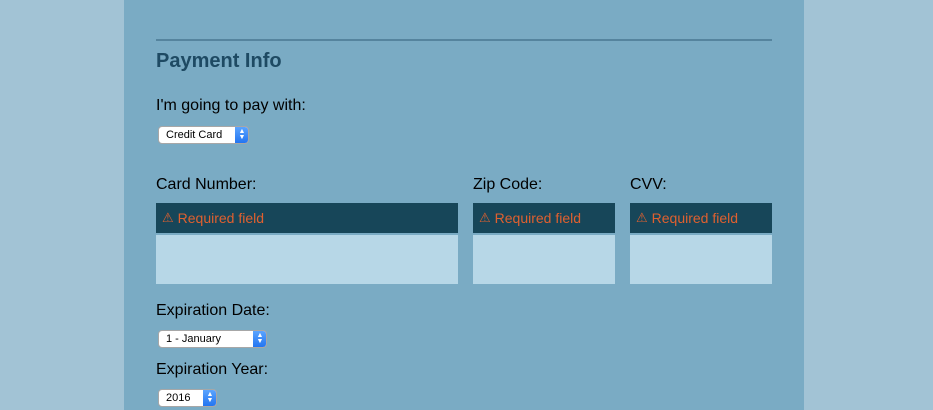 Image resolution: width=933 pixels, height=410 pixels. What do you see at coordinates (307, 259) in the screenshot?
I see `card-number-input` at bounding box center [307, 259].